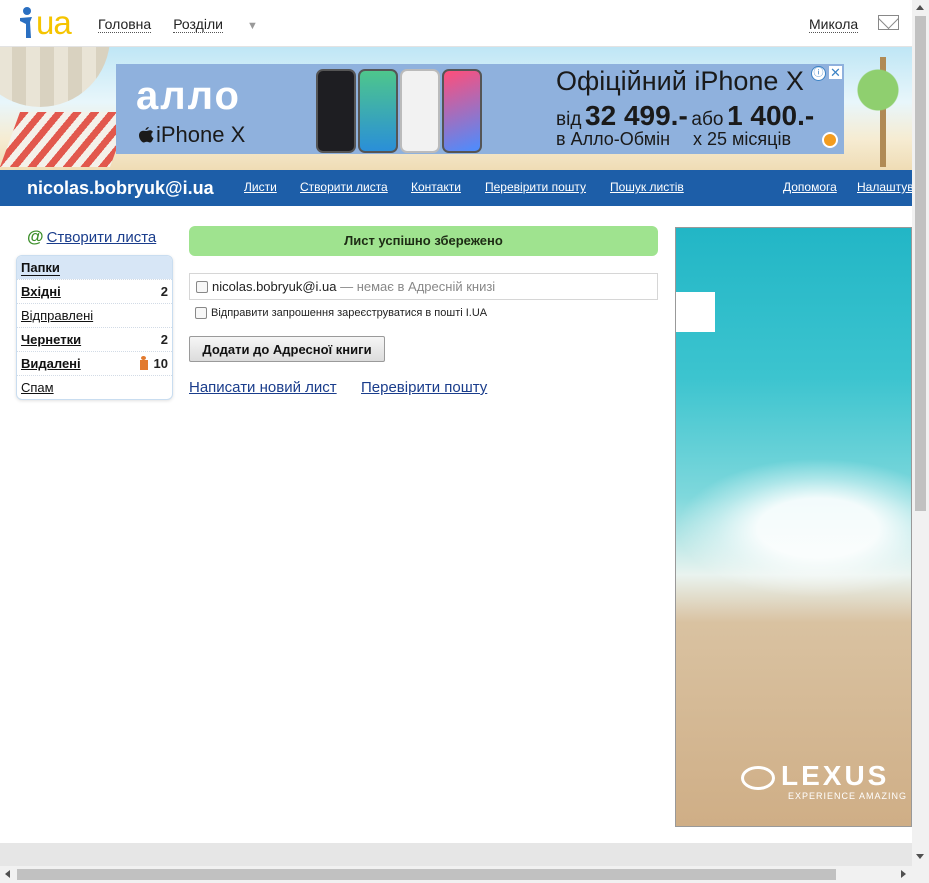  Describe the element at coordinates (201, 313) in the screenshot. I see `invite-checkbox` at that location.